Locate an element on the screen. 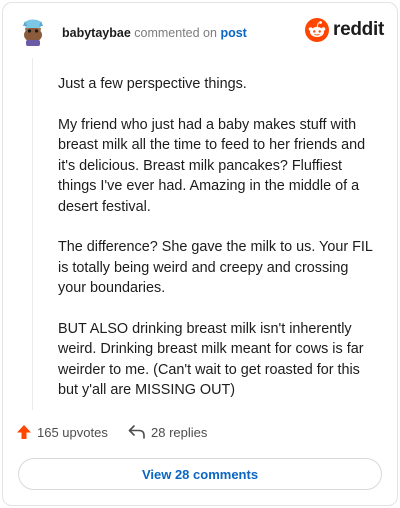 This screenshot has height=508, width=400. comment-actions: 165 upvotes 28 replies is located at coordinates (196, 435).